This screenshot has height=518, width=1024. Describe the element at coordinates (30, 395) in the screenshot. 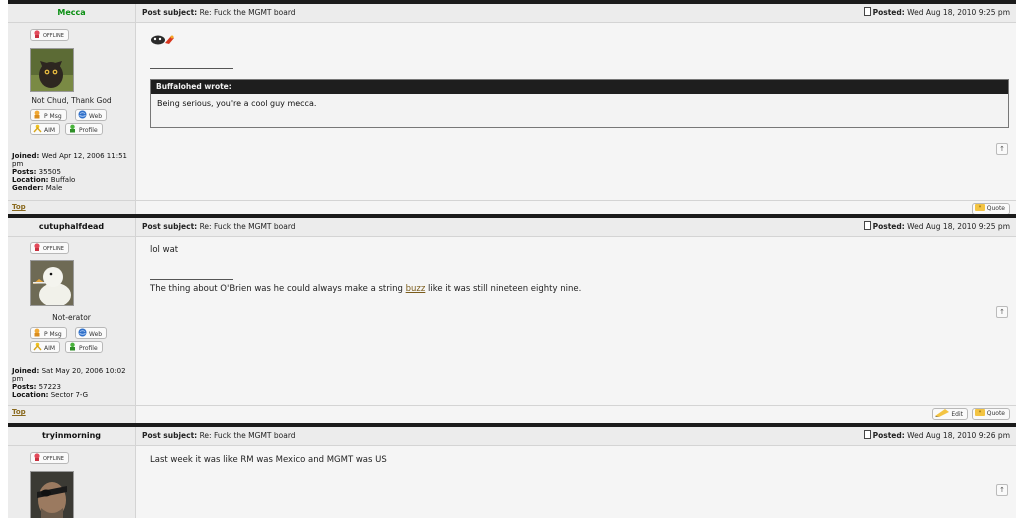

I see `location-label: Location:` at that location.